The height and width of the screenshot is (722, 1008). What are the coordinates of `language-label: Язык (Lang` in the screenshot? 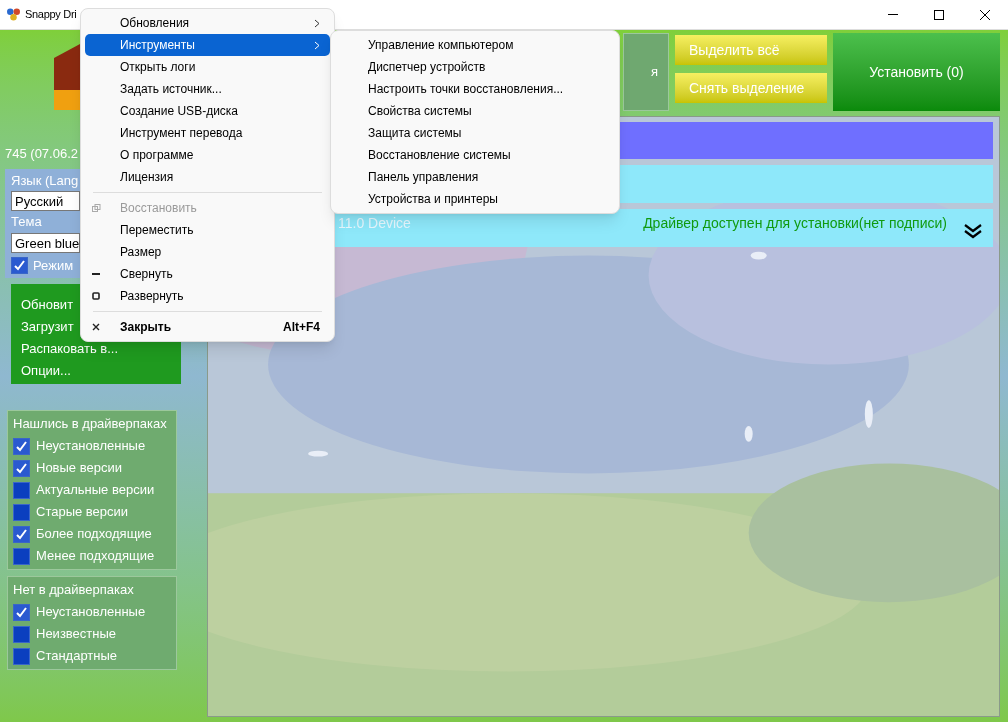 It's located at (45, 180).